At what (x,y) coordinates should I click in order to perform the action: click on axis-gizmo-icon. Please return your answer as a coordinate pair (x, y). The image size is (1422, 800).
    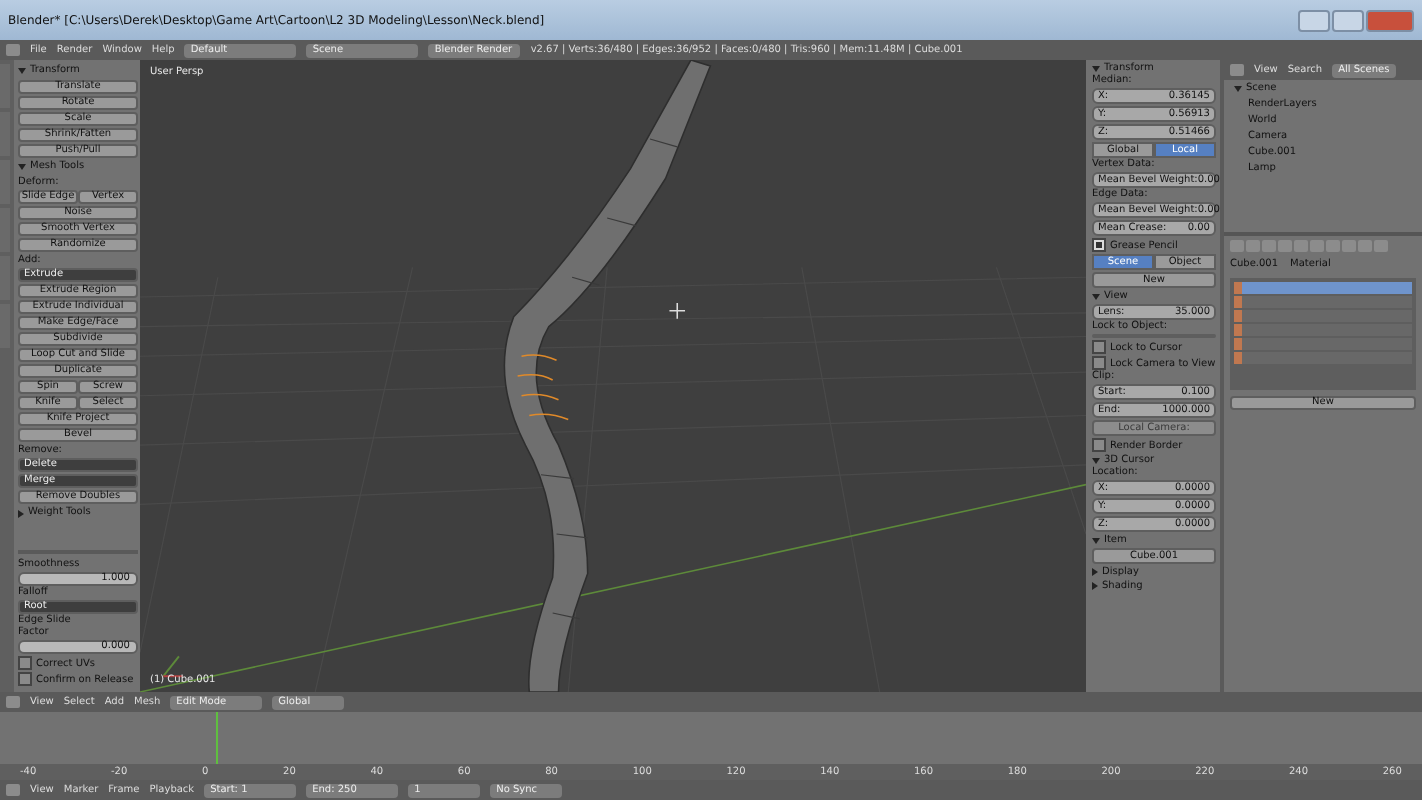
    Looking at the image, I should click on (173, 666).